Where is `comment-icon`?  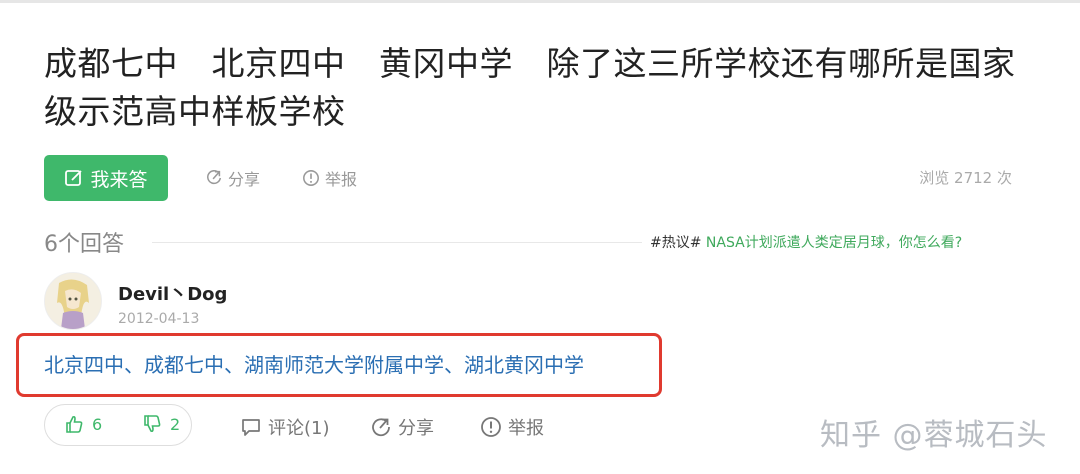
comment-icon is located at coordinates (251, 427).